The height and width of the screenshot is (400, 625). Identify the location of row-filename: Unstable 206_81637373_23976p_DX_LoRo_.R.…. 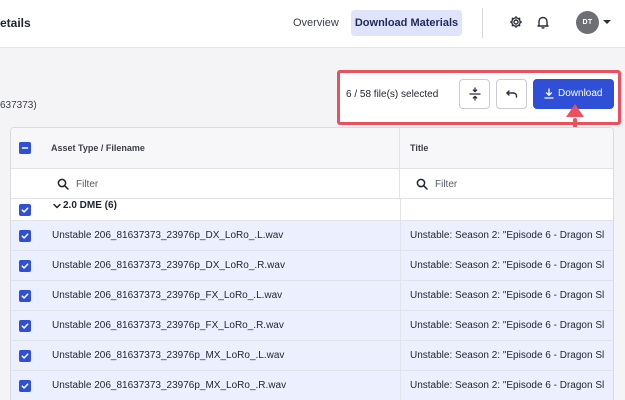
(168, 265).